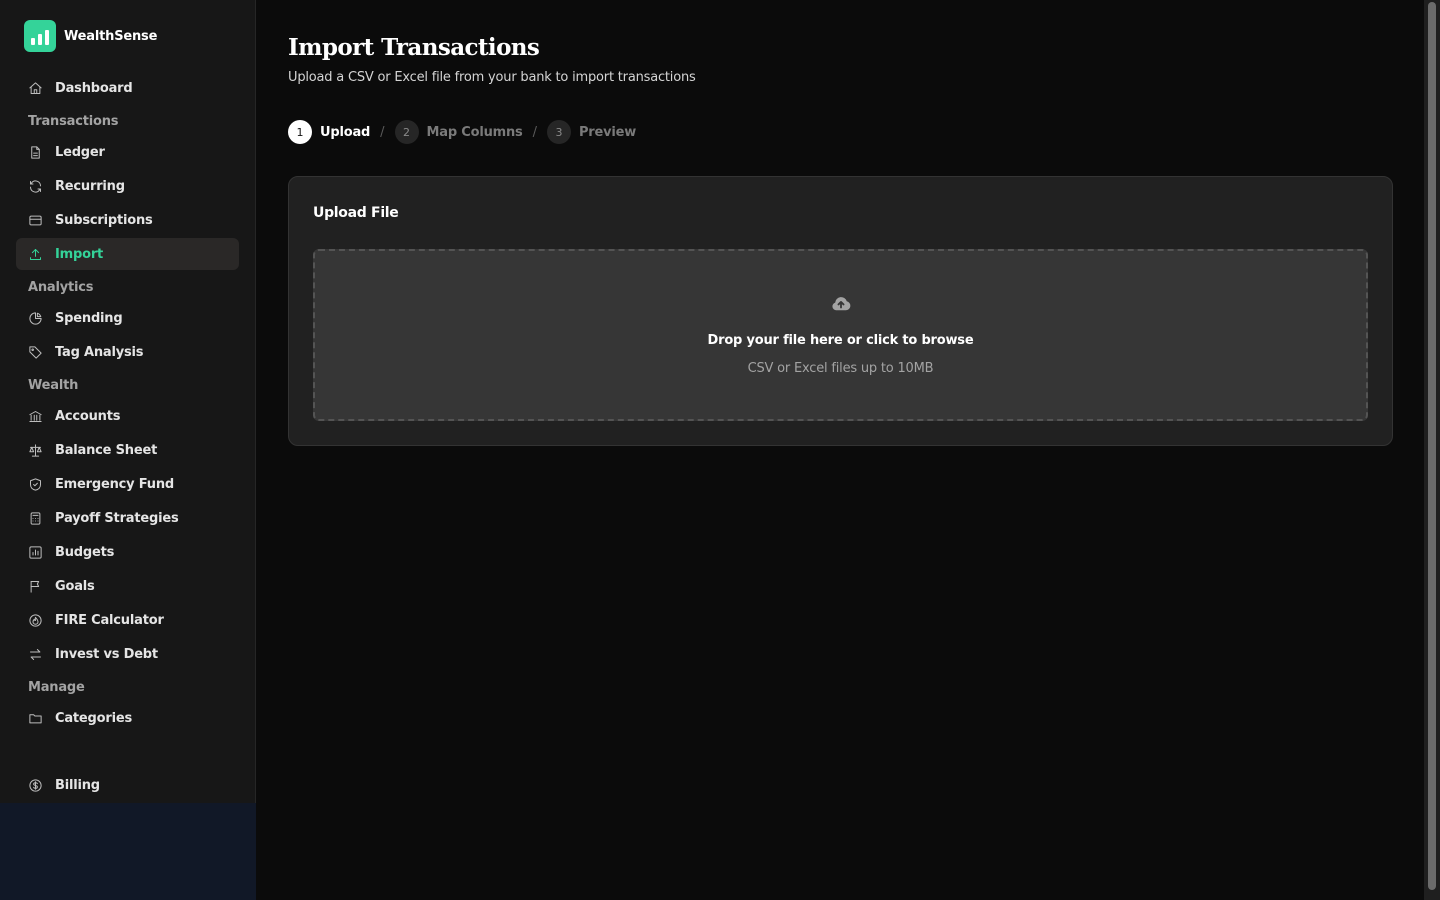 This screenshot has height=900, width=1440. I want to click on dropzone-title: Drop your file here or click to browse, so click(840, 340).